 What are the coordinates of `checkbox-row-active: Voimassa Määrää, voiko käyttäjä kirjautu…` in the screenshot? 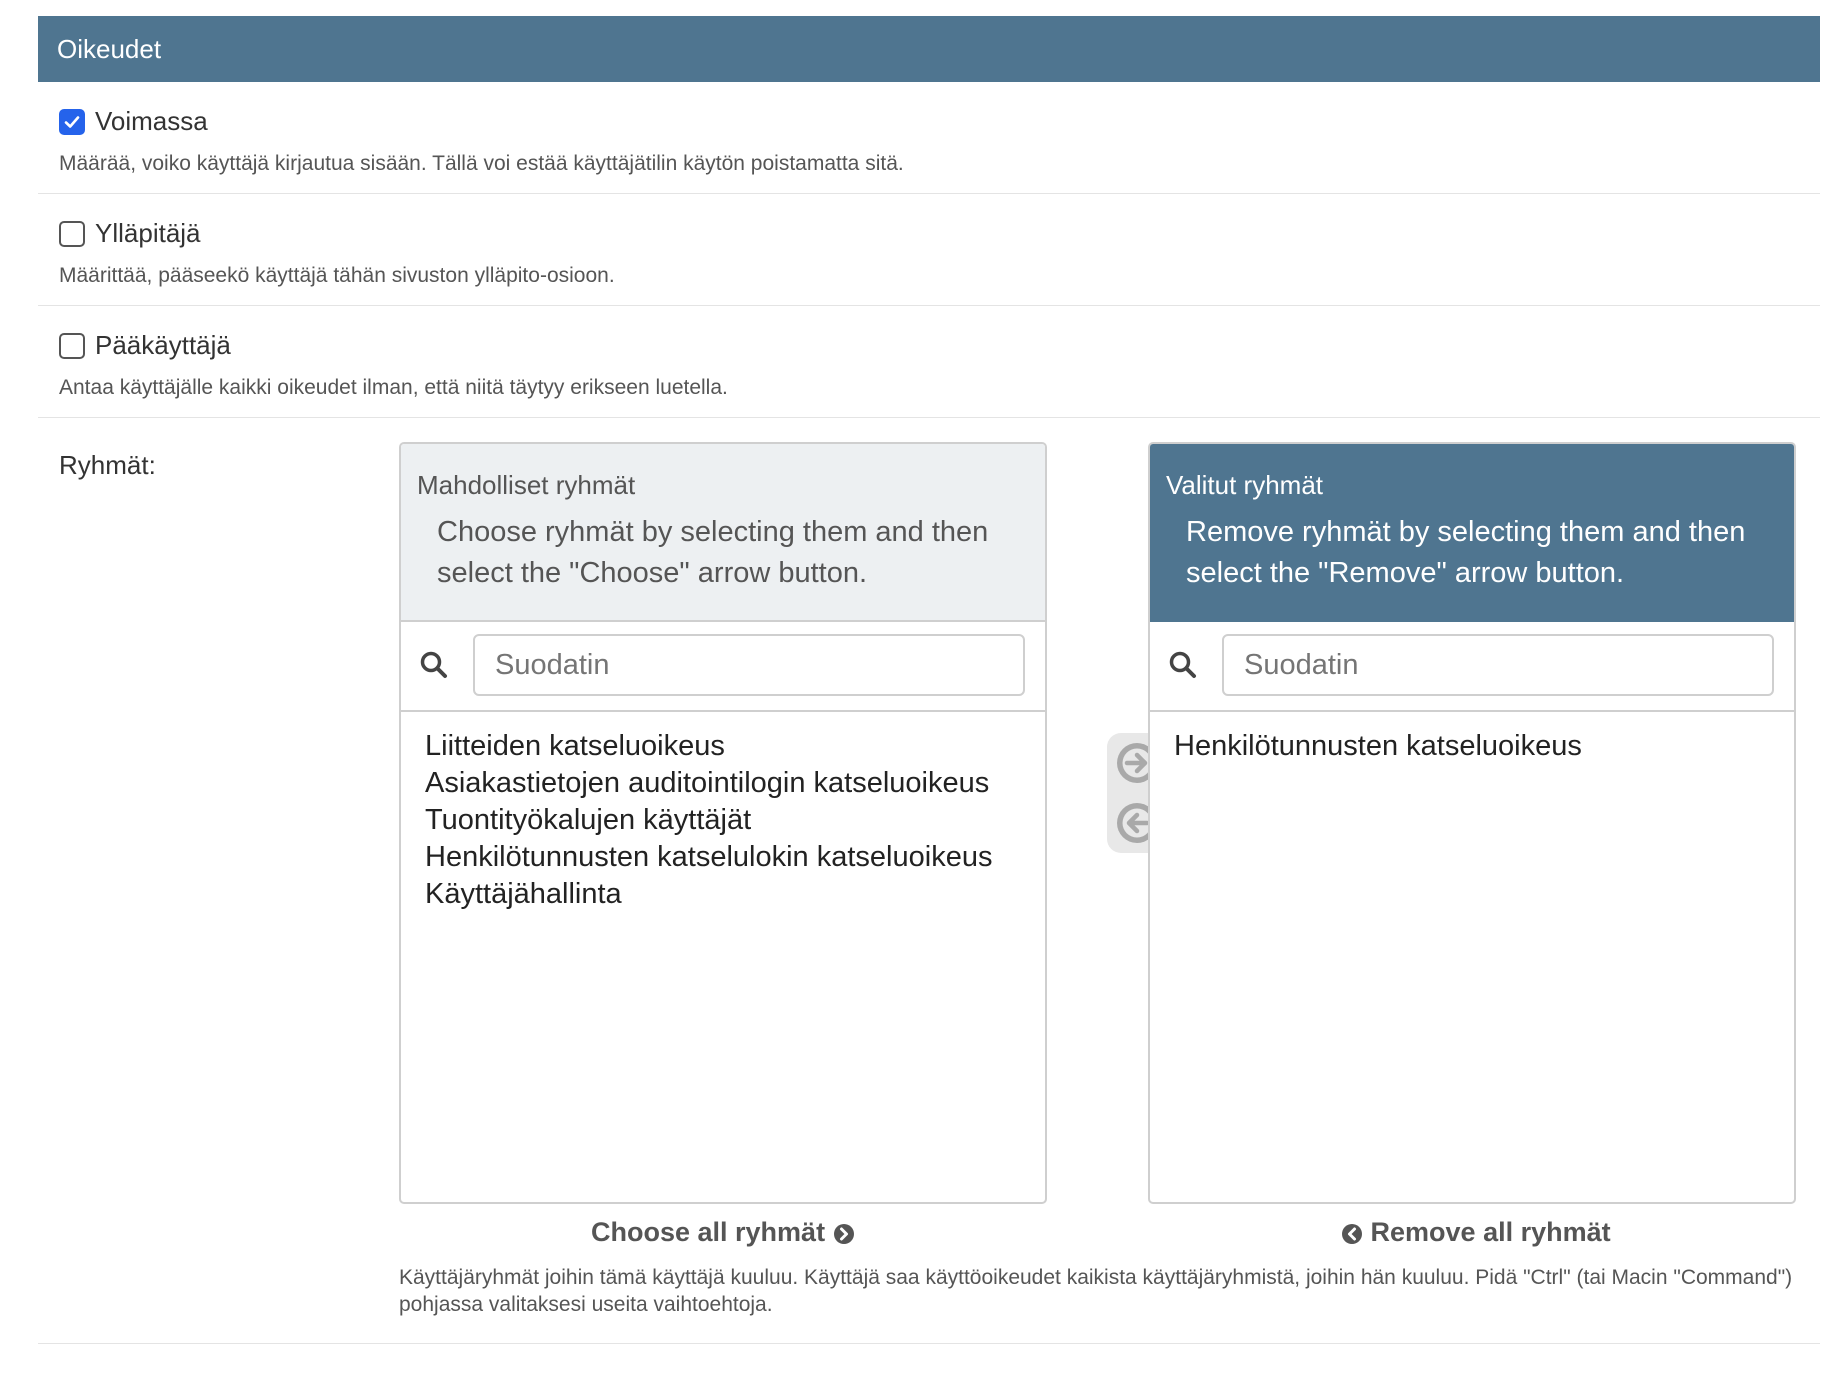 It's located at (929, 138).